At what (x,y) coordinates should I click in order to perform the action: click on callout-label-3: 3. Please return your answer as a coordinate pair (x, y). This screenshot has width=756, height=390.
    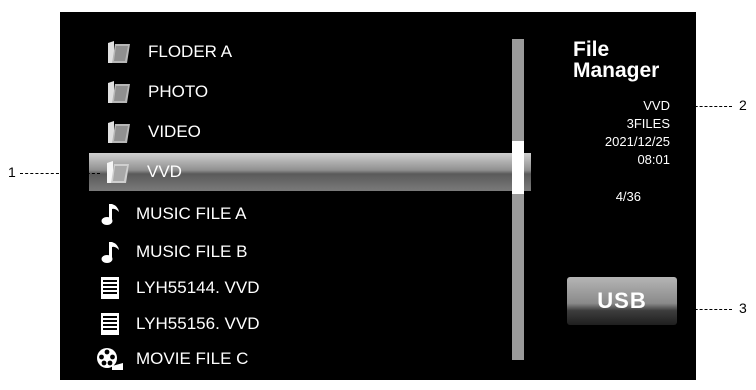
    Looking at the image, I should click on (743, 308).